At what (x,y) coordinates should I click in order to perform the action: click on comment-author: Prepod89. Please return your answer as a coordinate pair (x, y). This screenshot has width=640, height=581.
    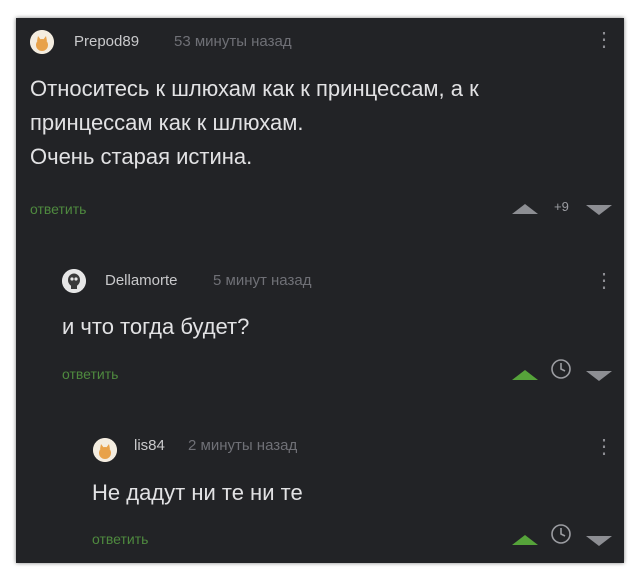
    Looking at the image, I should click on (106, 41).